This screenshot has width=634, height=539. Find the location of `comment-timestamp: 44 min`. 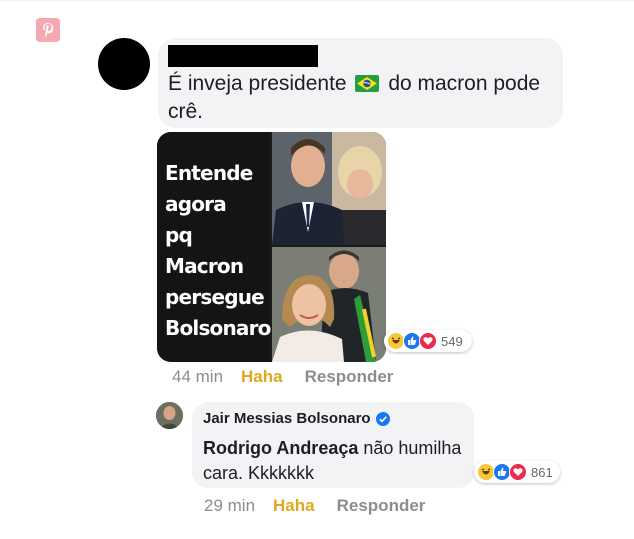

comment-timestamp: 44 min is located at coordinates (197, 376).